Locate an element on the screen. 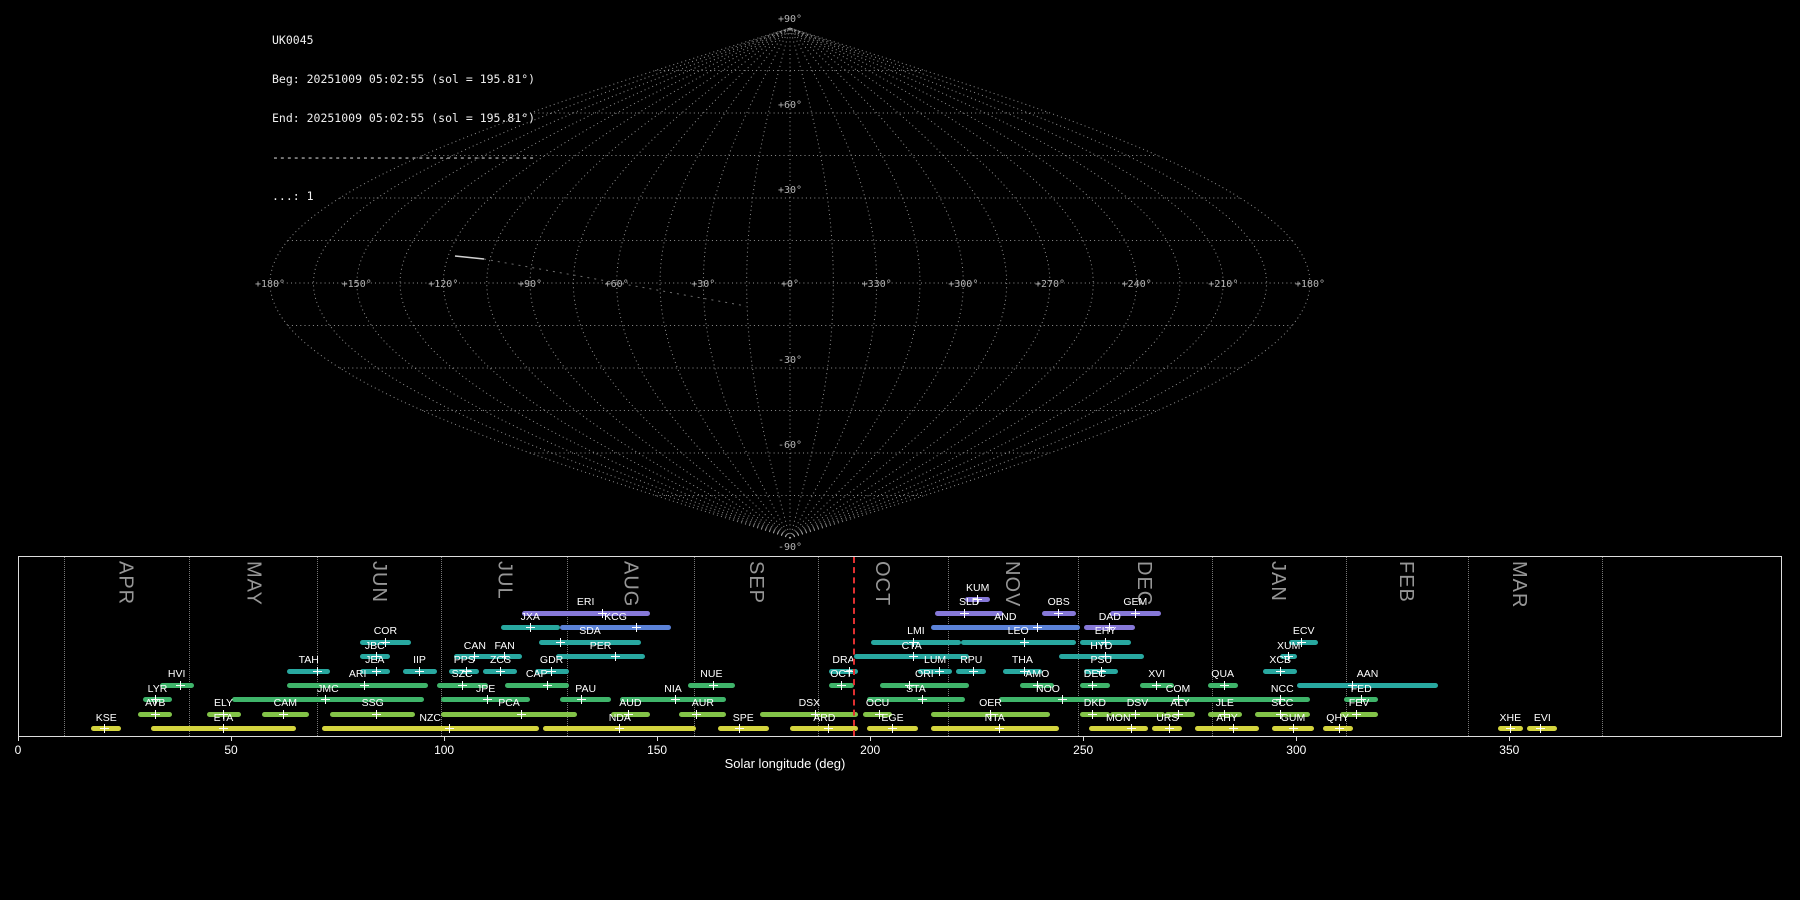  shower-code-label: CAP is located at coordinates (536, 674).